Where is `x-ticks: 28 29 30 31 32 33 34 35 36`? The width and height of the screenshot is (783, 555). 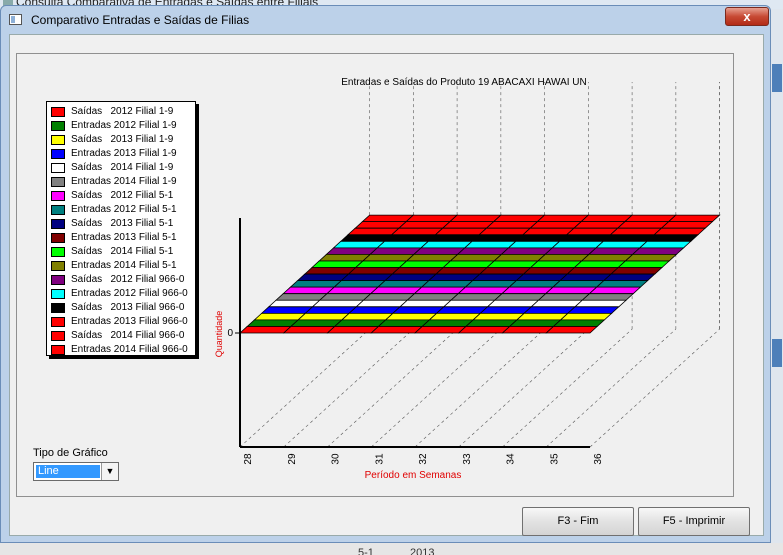
x-ticks: 28 29 30 31 32 33 34 35 36 is located at coordinates (423, 459).